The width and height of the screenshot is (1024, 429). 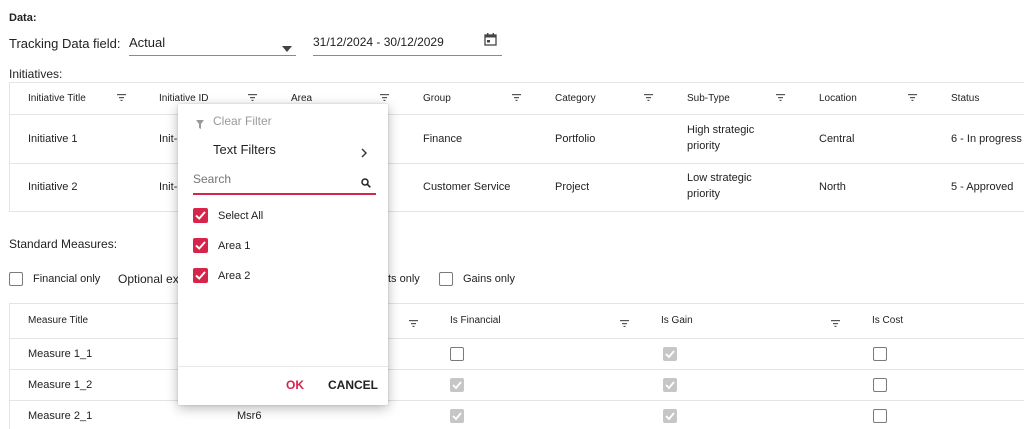 I want to click on search-focus-underline, so click(x=284, y=194).